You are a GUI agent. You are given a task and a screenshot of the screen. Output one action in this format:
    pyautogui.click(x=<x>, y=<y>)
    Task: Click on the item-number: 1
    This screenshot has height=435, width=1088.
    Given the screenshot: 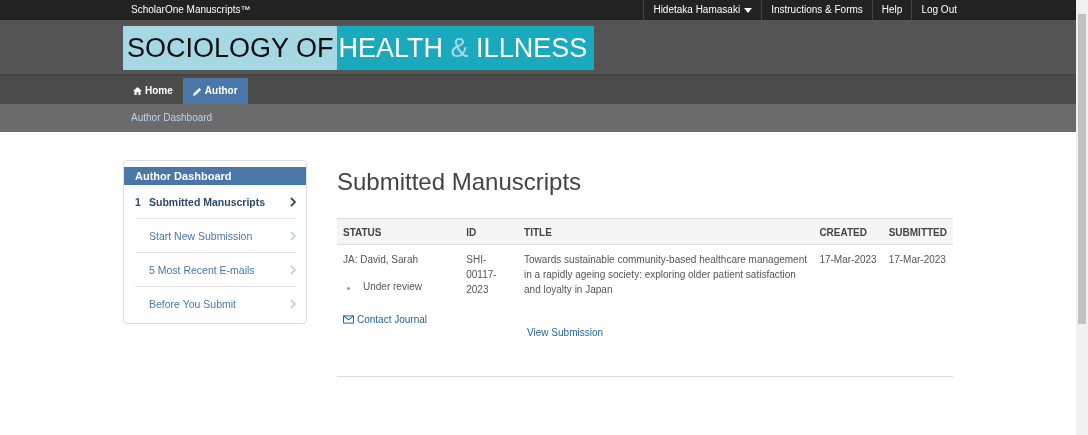 What is the action you would take?
    pyautogui.click(x=138, y=201)
    